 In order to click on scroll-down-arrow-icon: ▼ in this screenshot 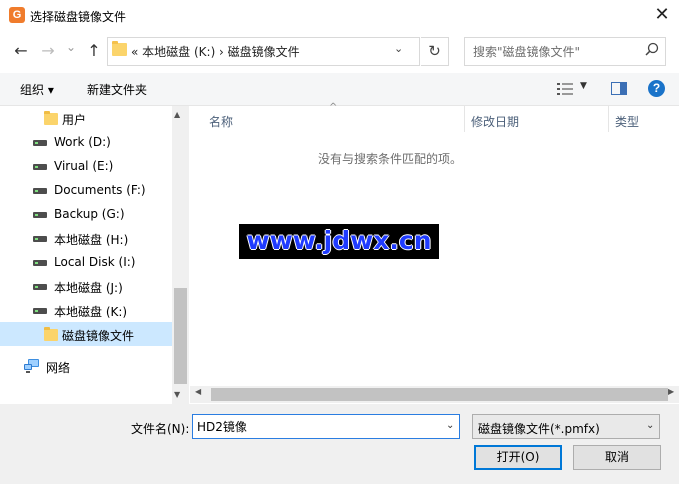, I will do `click(177, 394)`.